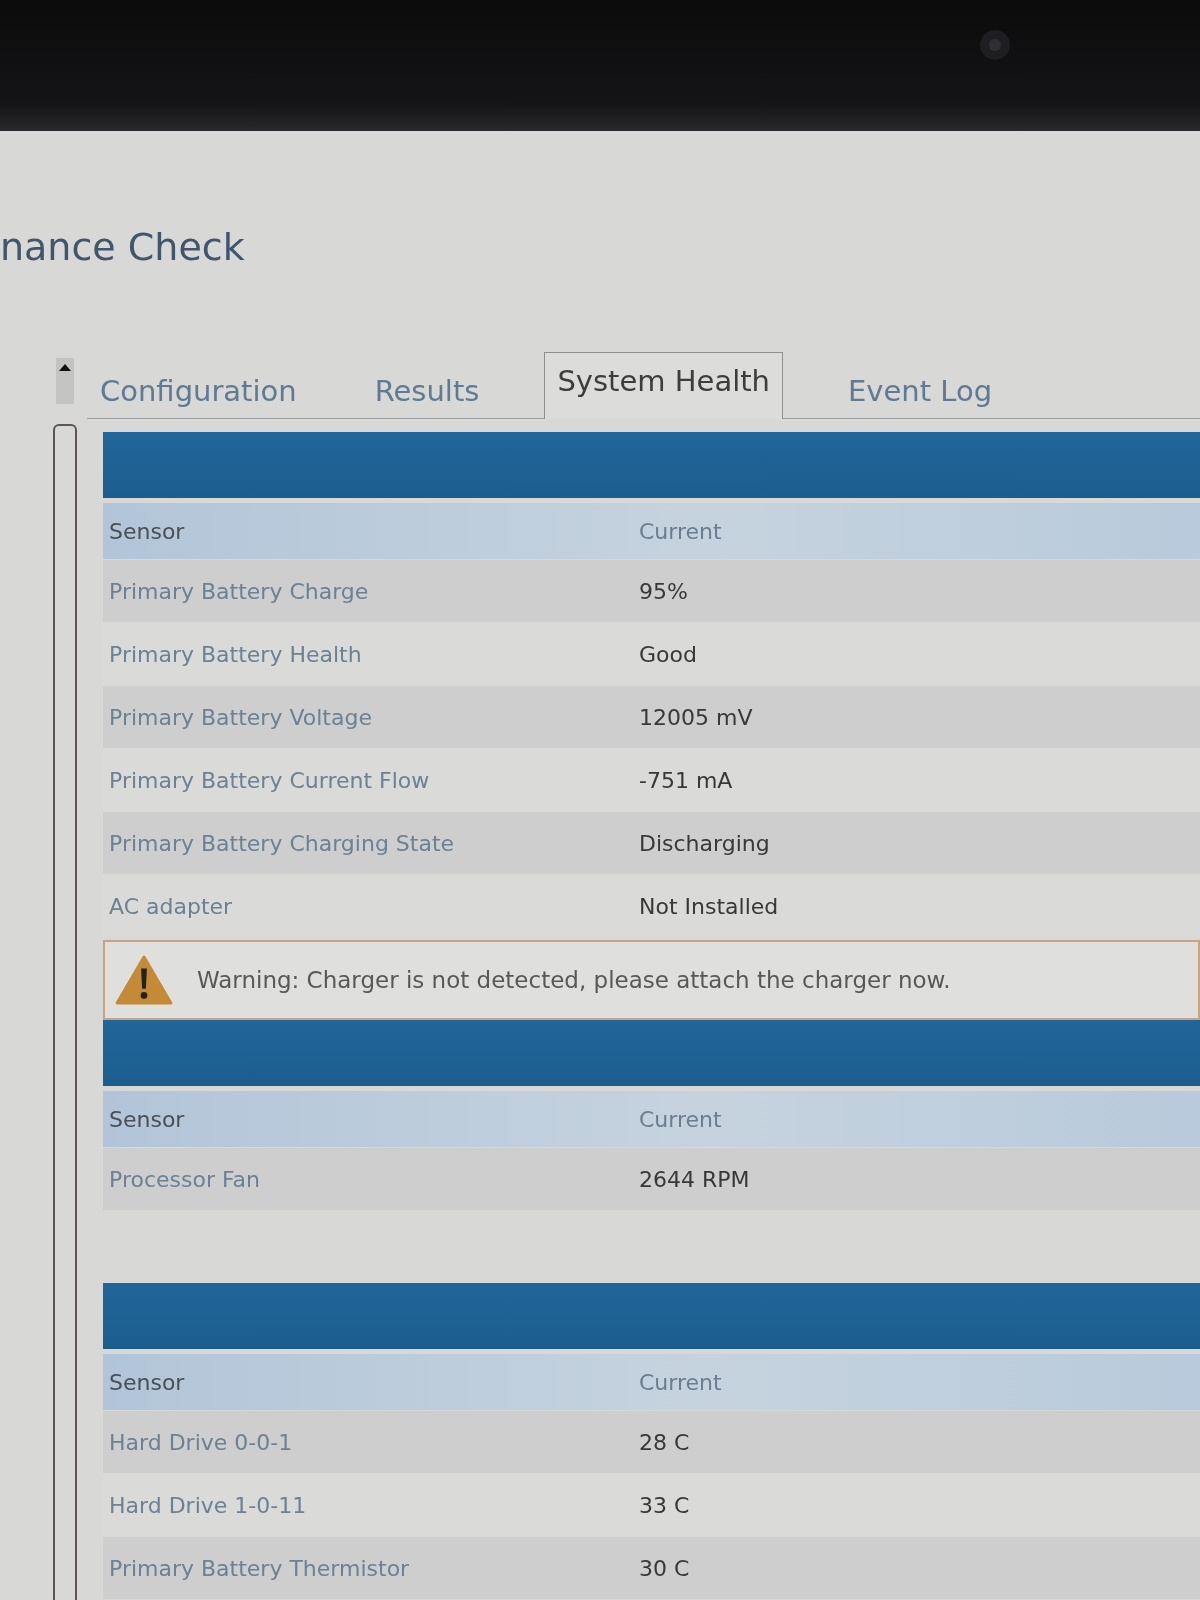 The image size is (1200, 1600). What do you see at coordinates (198, 390) in the screenshot?
I see `tab: Configuration` at bounding box center [198, 390].